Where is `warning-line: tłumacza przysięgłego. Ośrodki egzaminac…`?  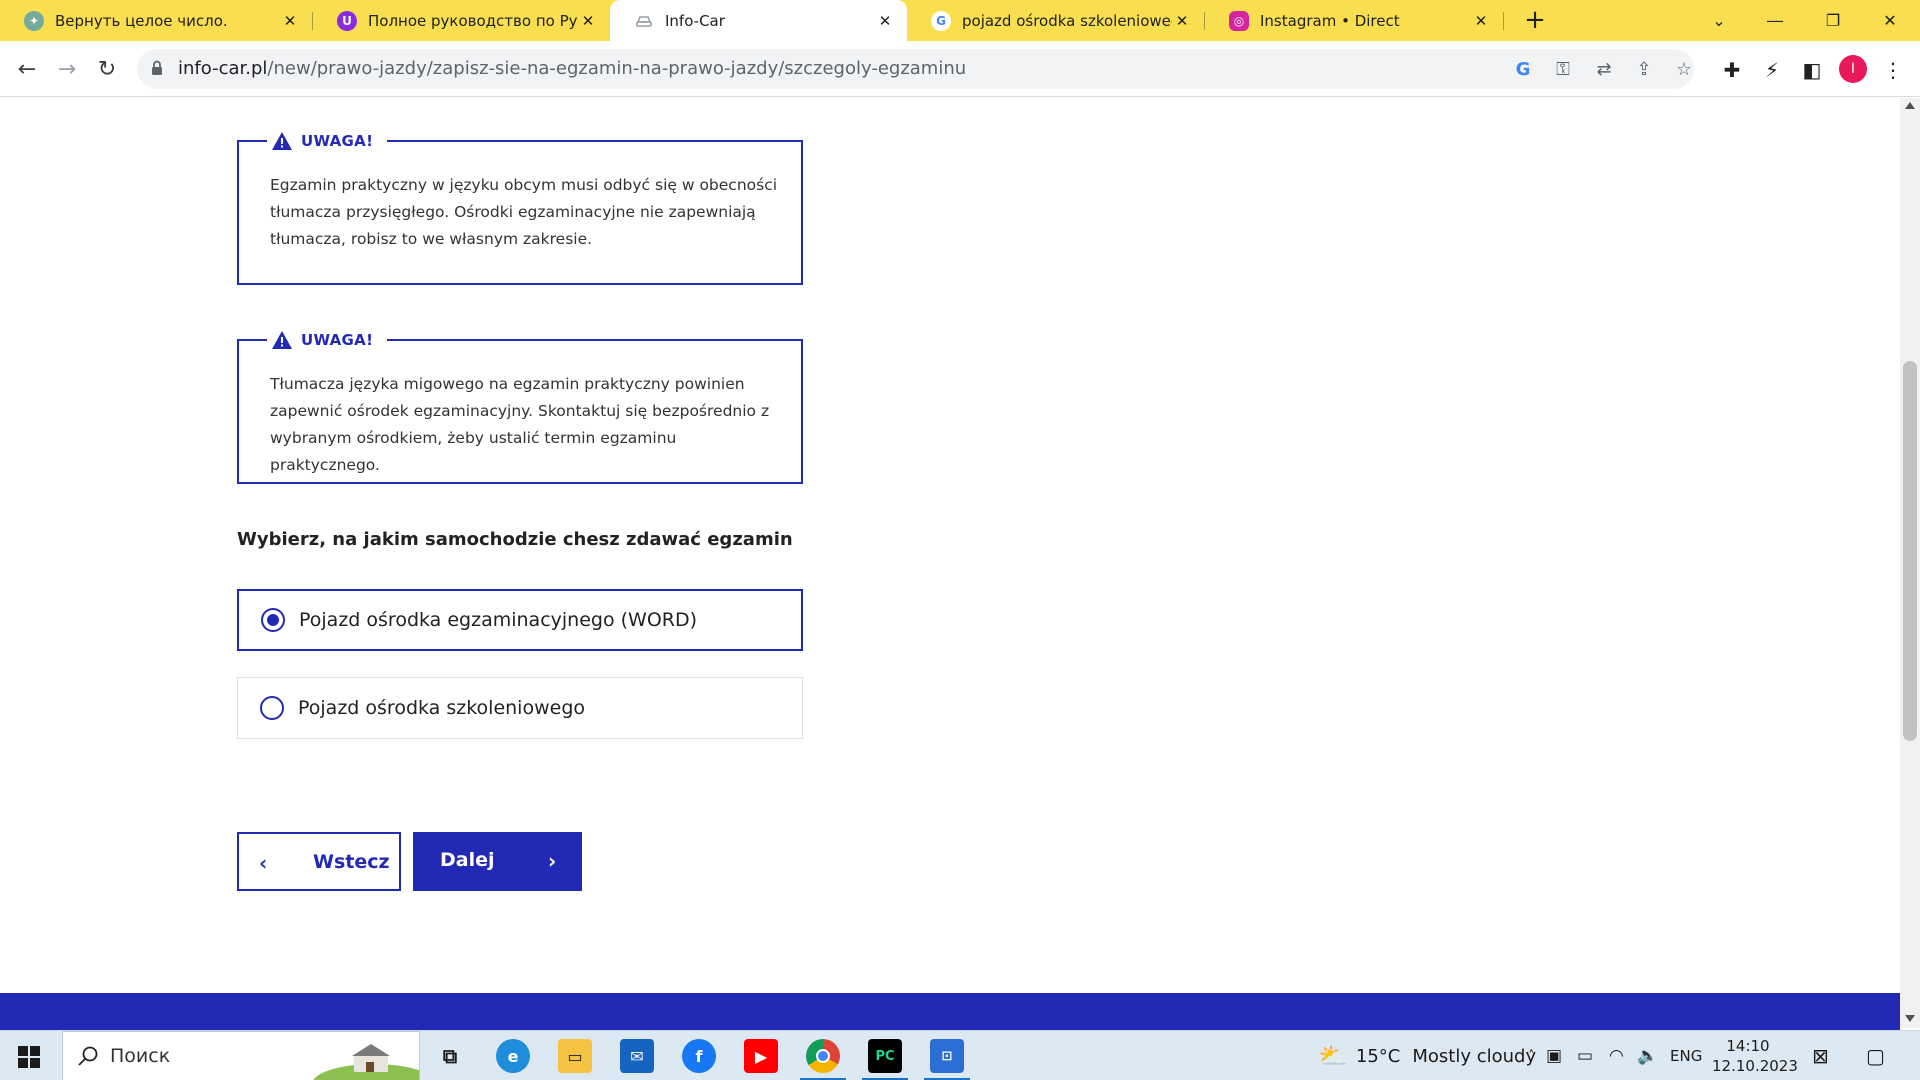 warning-line: tłumacza przysięgłego. Ośrodki egzaminac… is located at coordinates (513, 212).